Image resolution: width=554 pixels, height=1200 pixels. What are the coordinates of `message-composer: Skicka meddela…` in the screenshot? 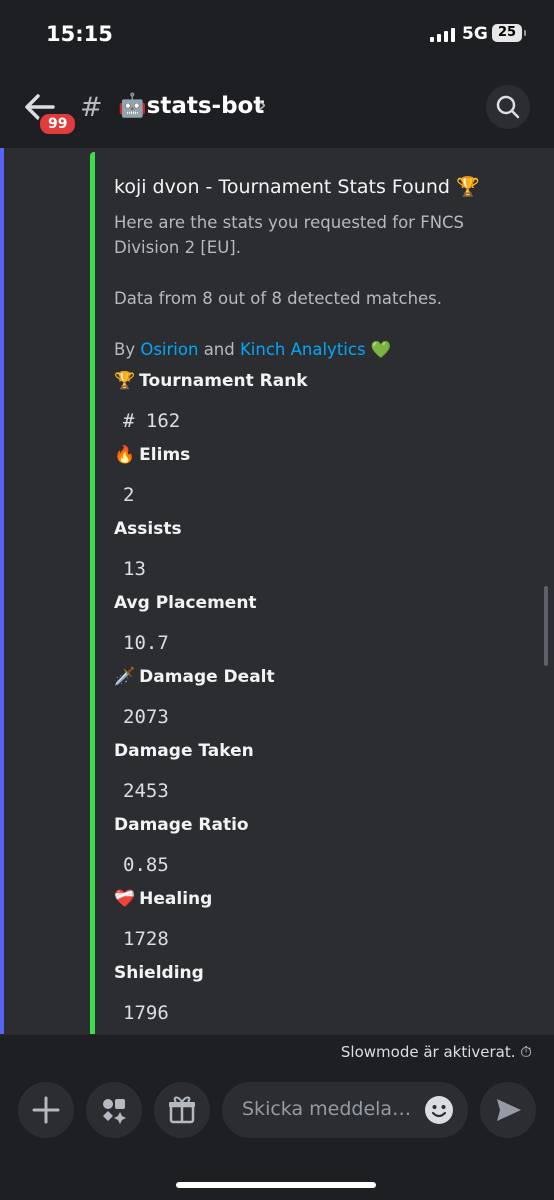 It's located at (277, 1136).